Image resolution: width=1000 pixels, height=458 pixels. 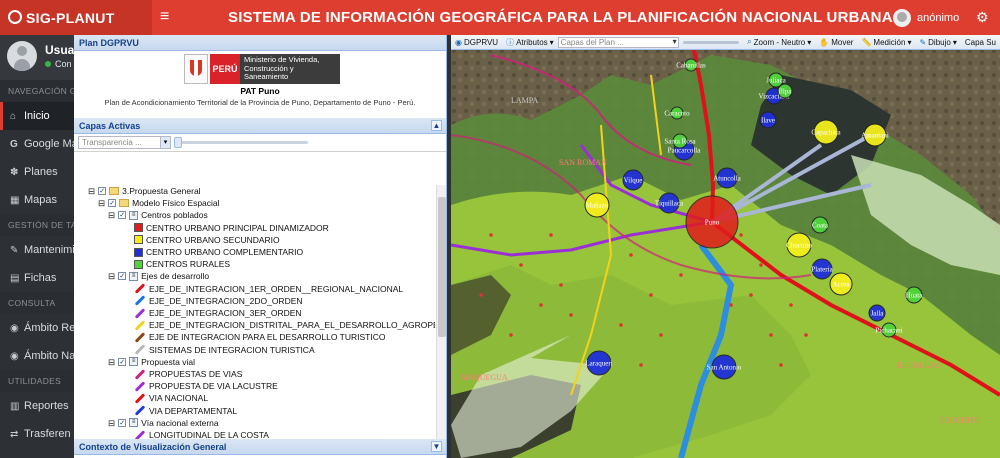 I want to click on sidebar-item-google-maps: G Google Ma, so click(x=37, y=144).